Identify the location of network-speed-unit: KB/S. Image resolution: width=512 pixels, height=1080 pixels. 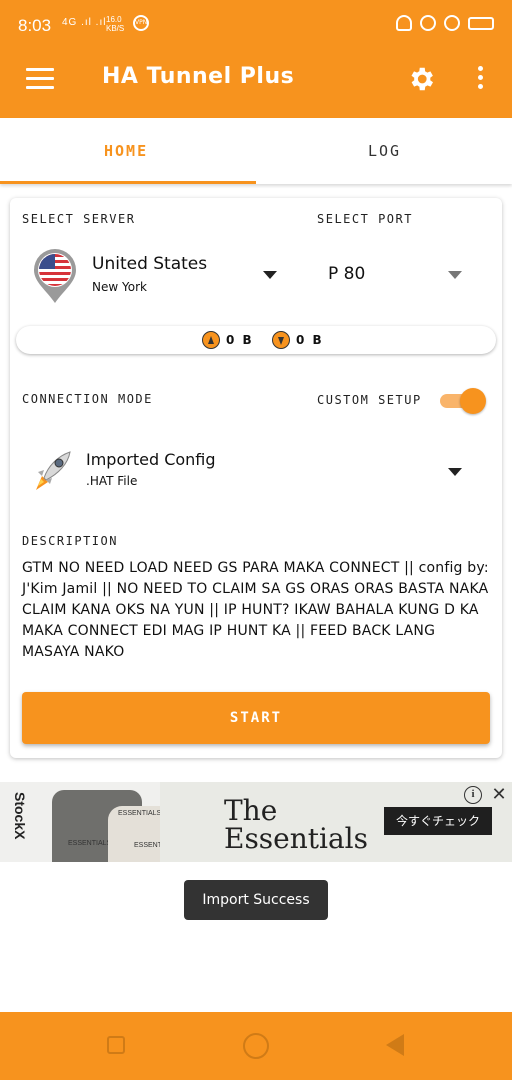
(115, 28).